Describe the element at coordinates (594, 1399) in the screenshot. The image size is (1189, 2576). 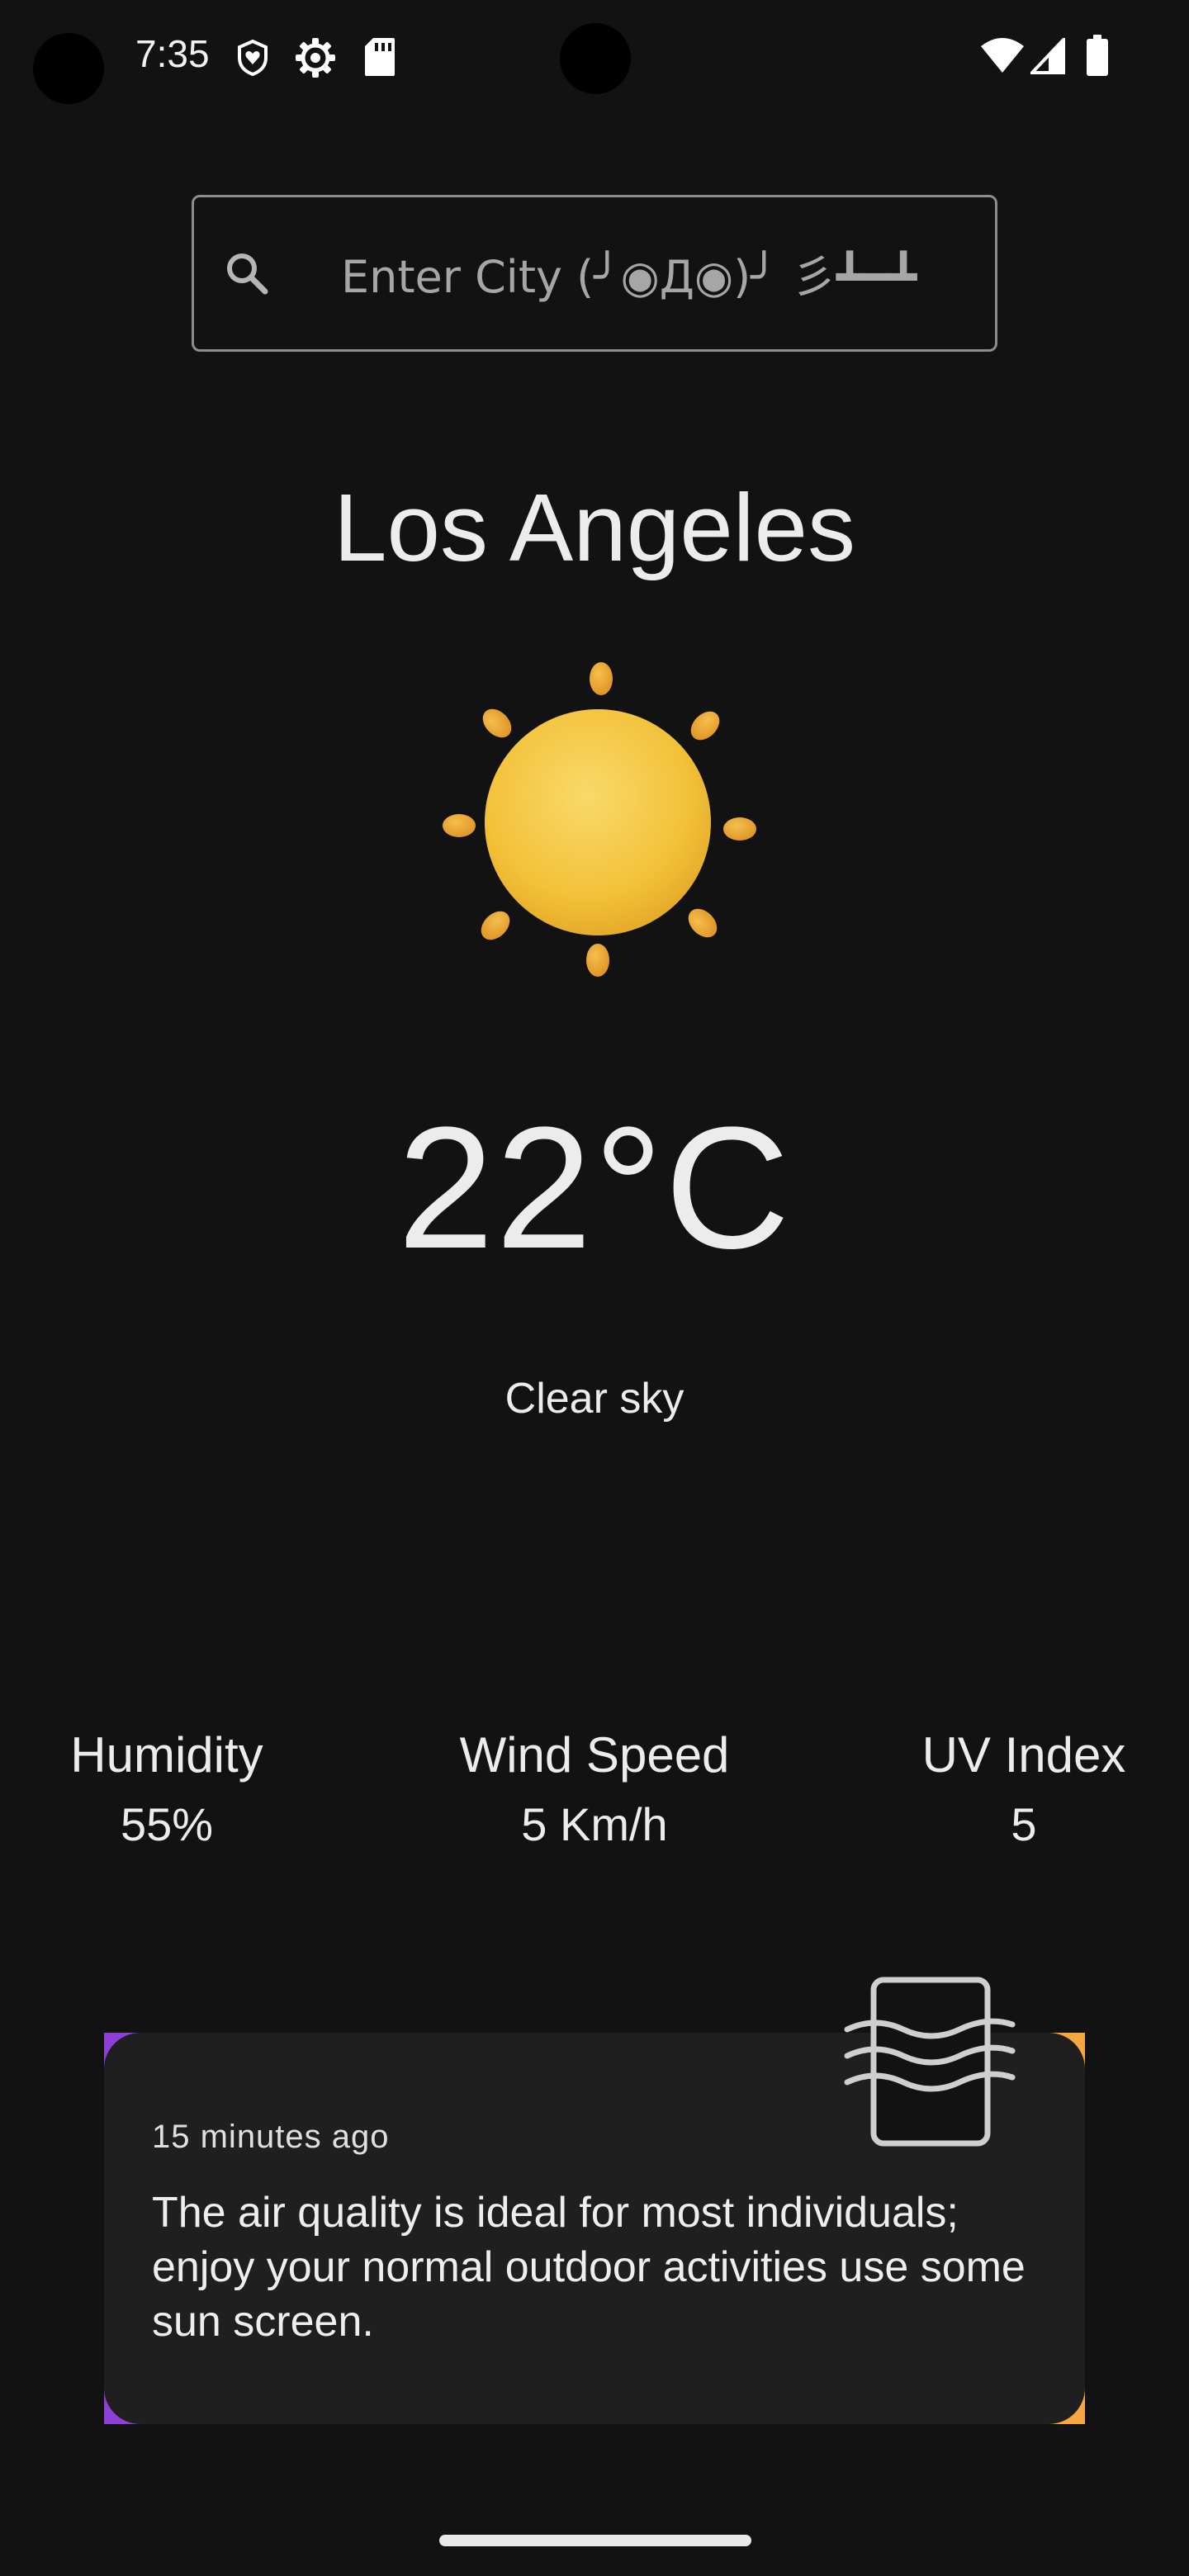
I see `weather-description: Clear sky` at that location.